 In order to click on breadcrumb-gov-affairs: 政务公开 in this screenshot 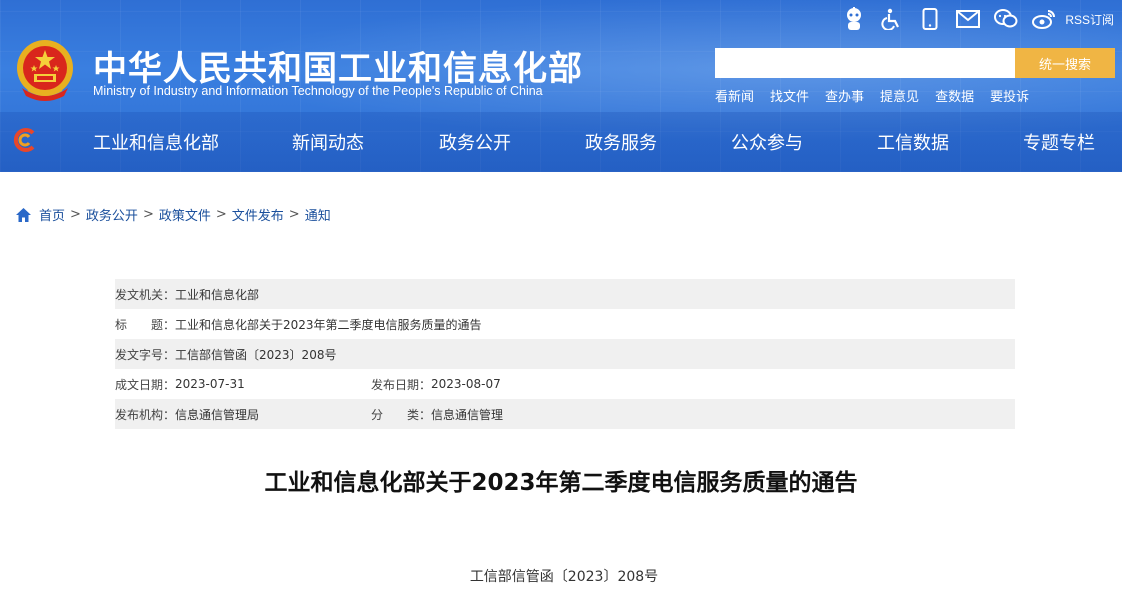, I will do `click(112, 214)`.